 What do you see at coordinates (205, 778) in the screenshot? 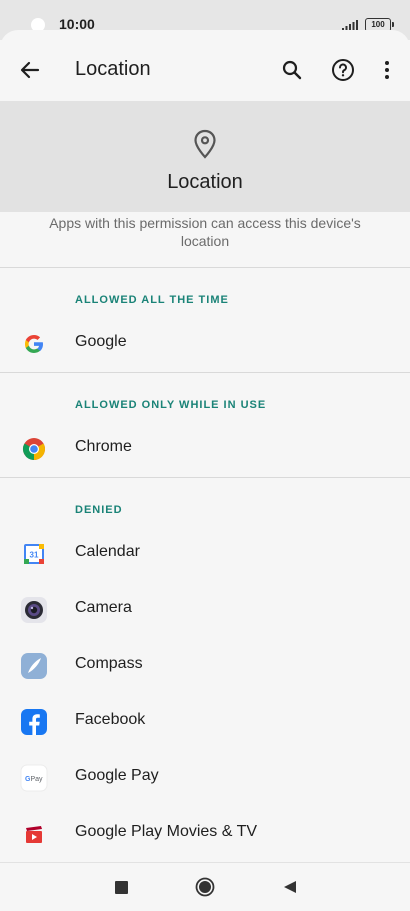
I see `app-row-google-pay: G Pay Google Pay` at bounding box center [205, 778].